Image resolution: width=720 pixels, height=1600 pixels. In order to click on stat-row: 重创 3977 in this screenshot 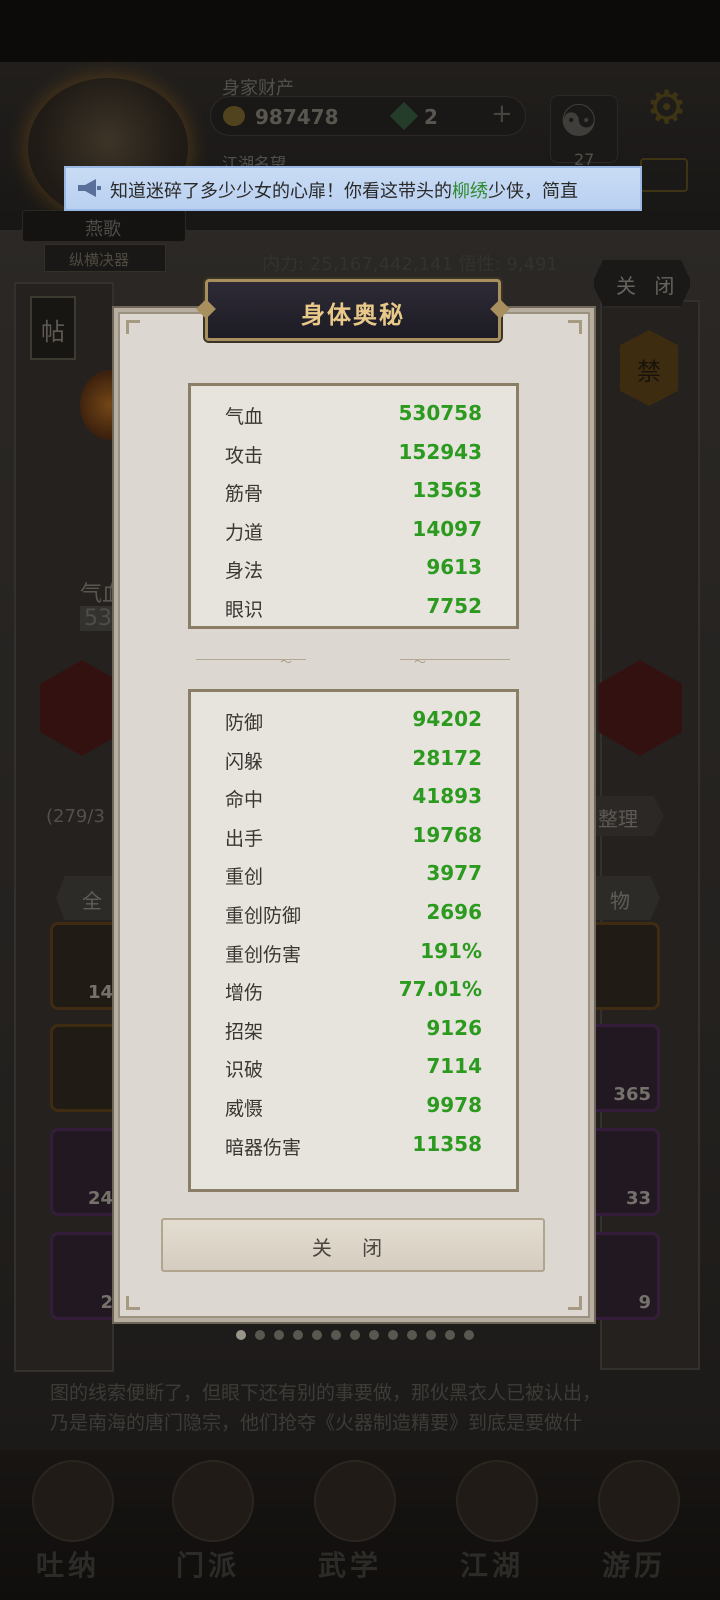, I will do `click(353, 873)`.